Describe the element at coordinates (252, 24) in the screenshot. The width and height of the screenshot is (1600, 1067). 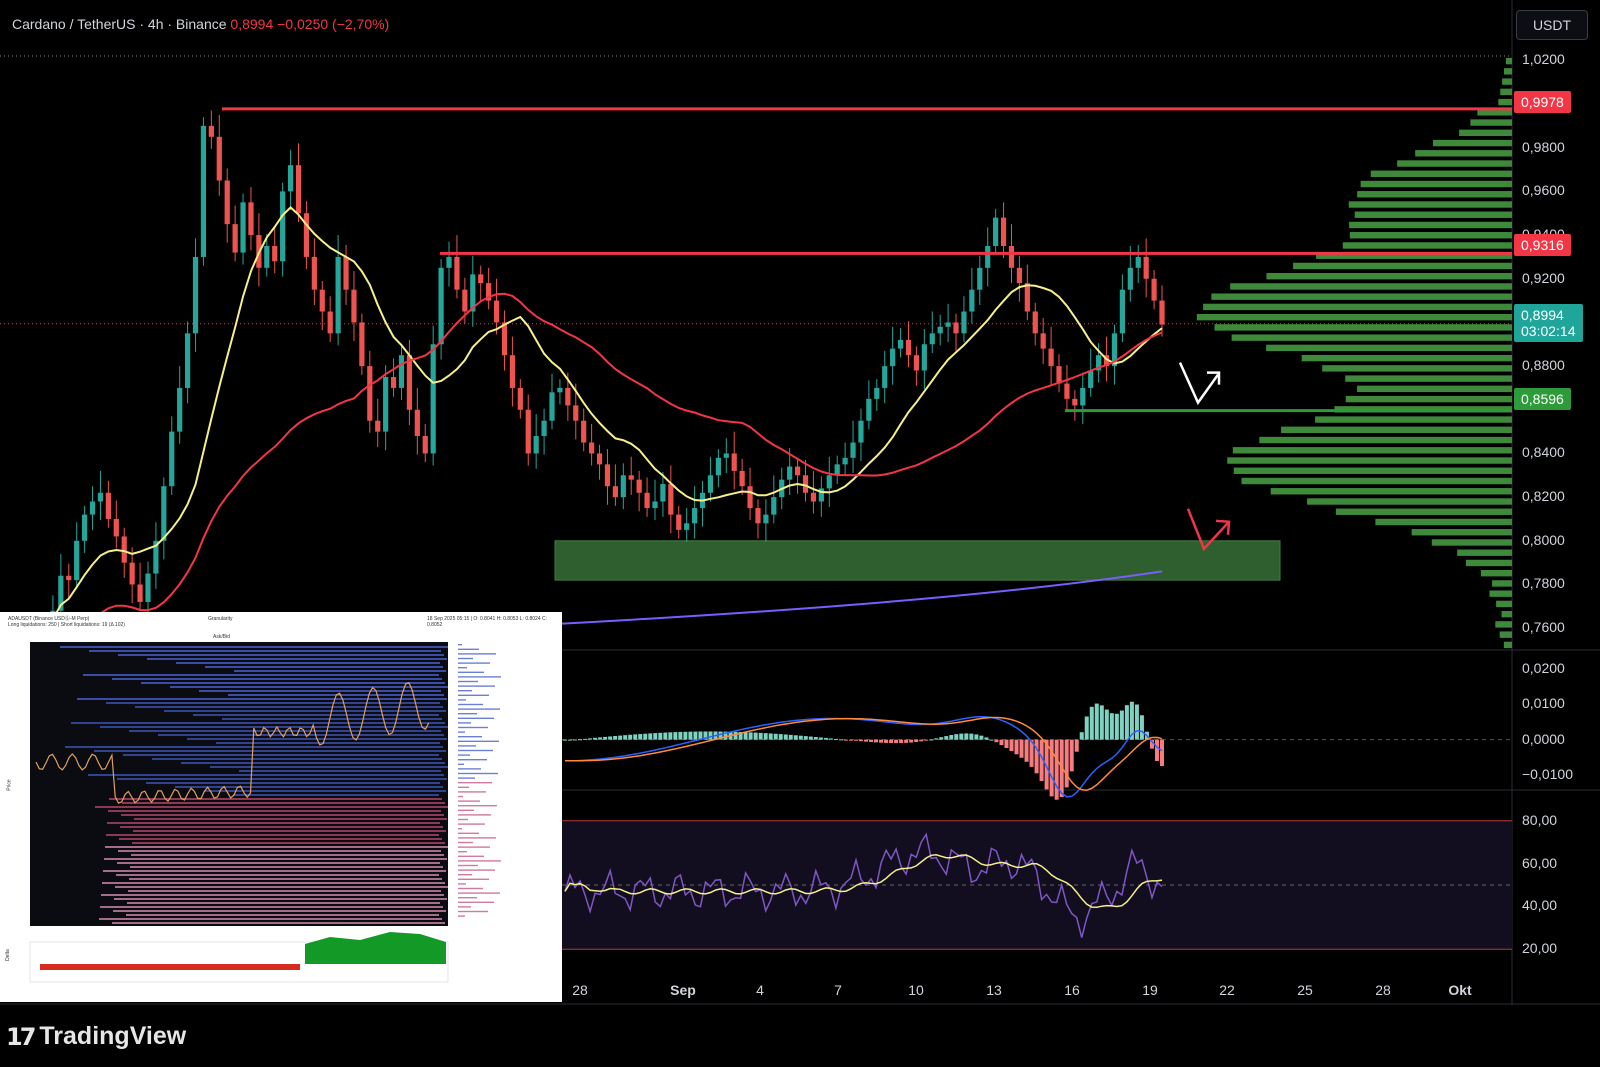
I see `last-price: 0,8994` at that location.